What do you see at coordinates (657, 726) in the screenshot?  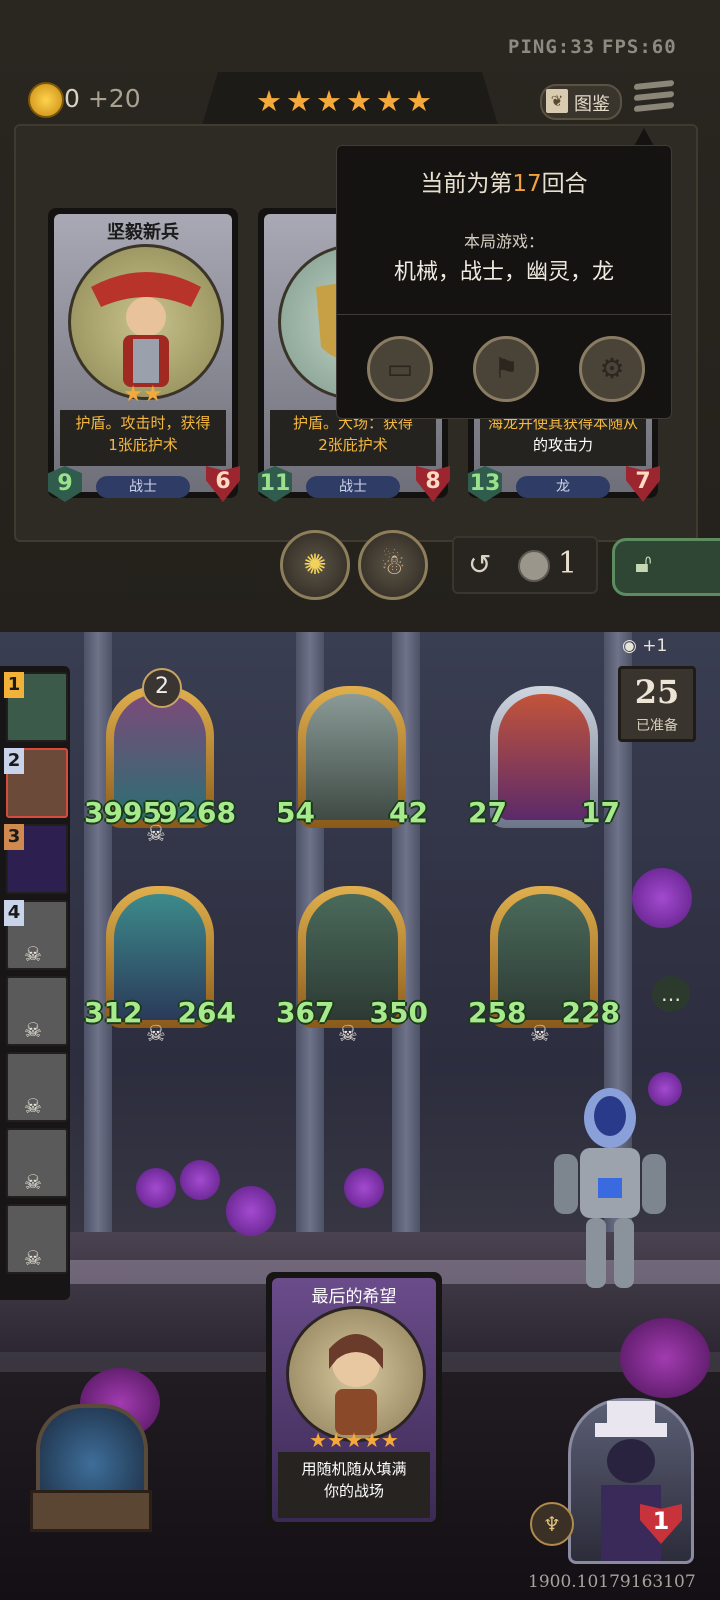 I see `ready-label: 已准备` at bounding box center [657, 726].